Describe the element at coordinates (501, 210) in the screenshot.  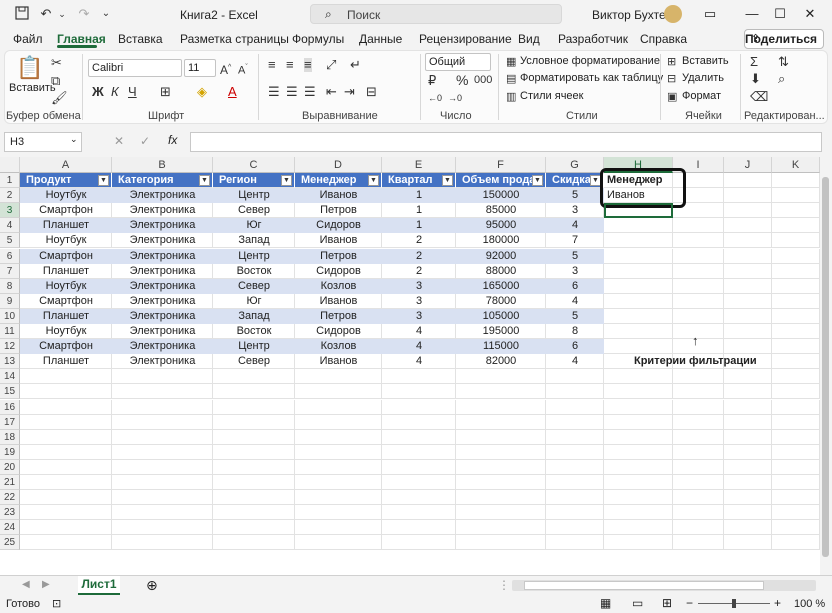
I see `table-cell: 85000` at that location.